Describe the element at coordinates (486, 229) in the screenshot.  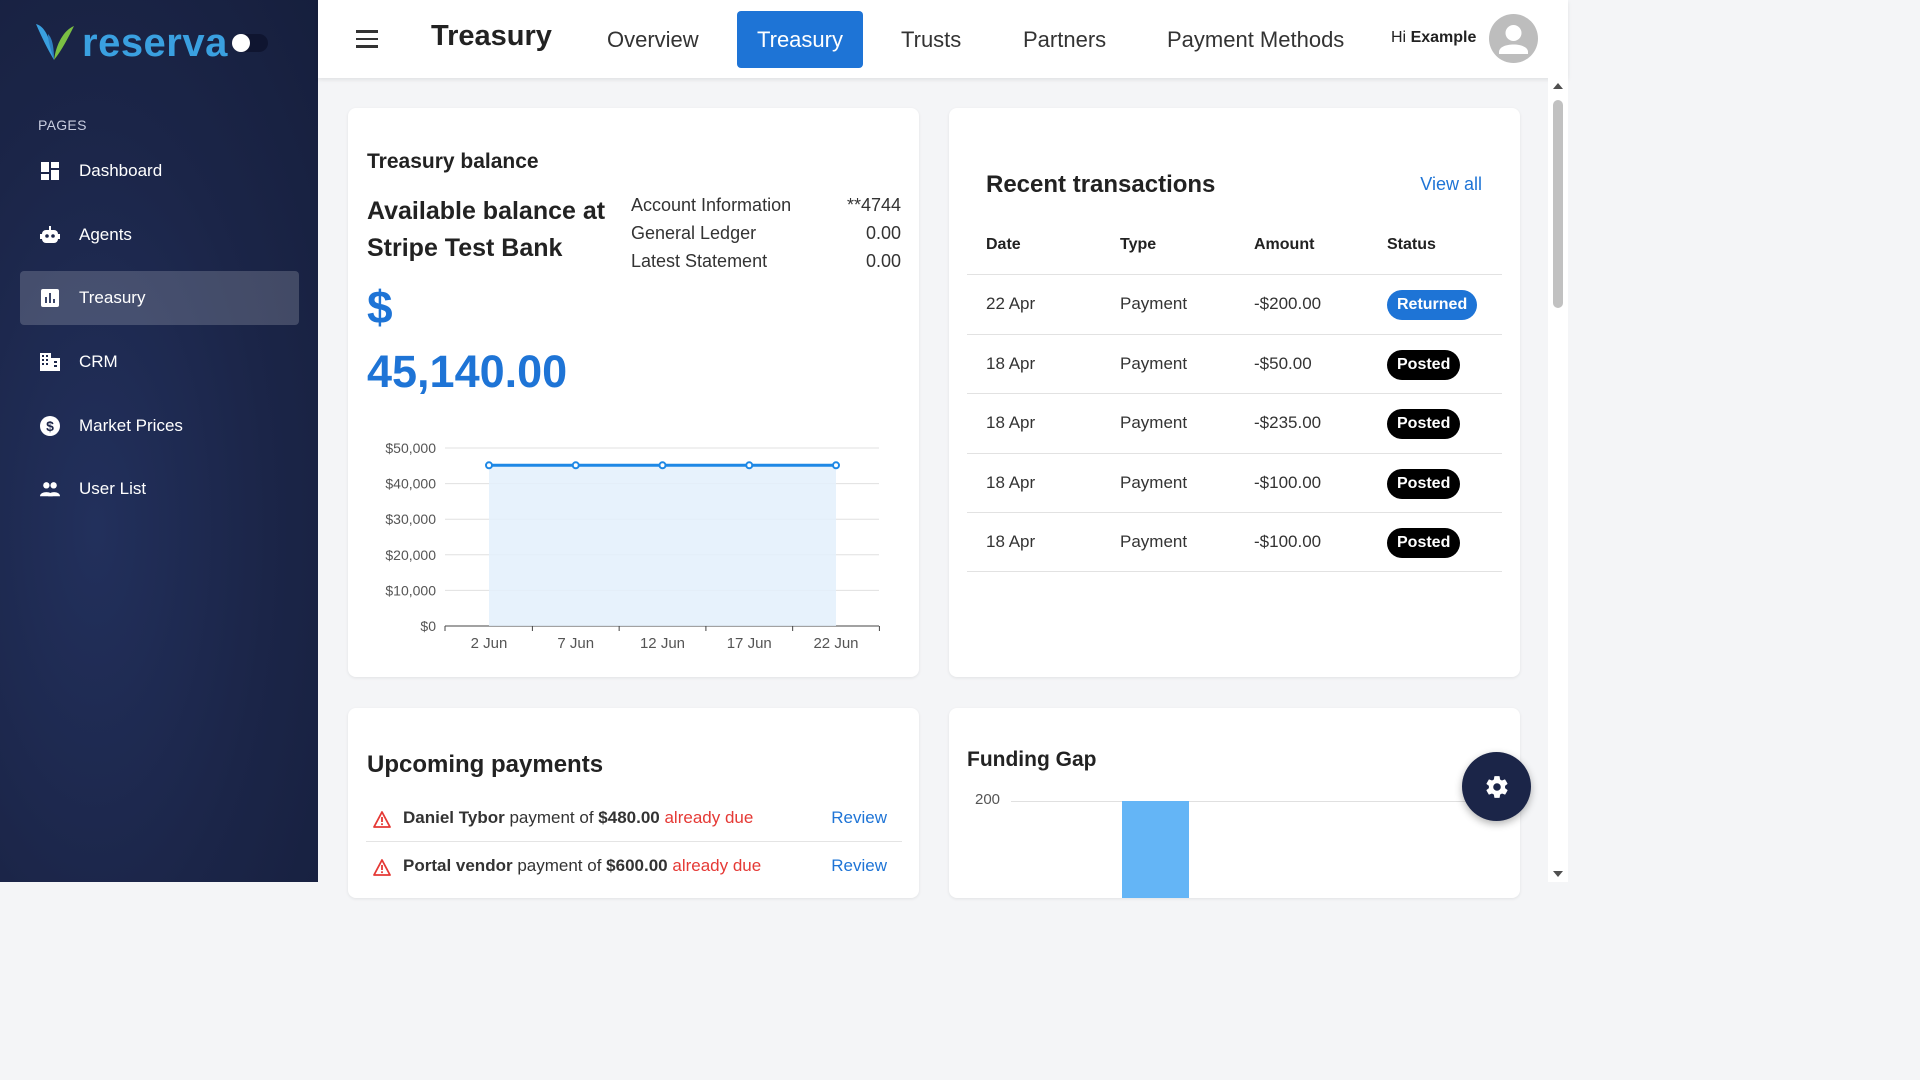
I see `balance-subtitle: Available balance at Stripe Test Bank` at that location.